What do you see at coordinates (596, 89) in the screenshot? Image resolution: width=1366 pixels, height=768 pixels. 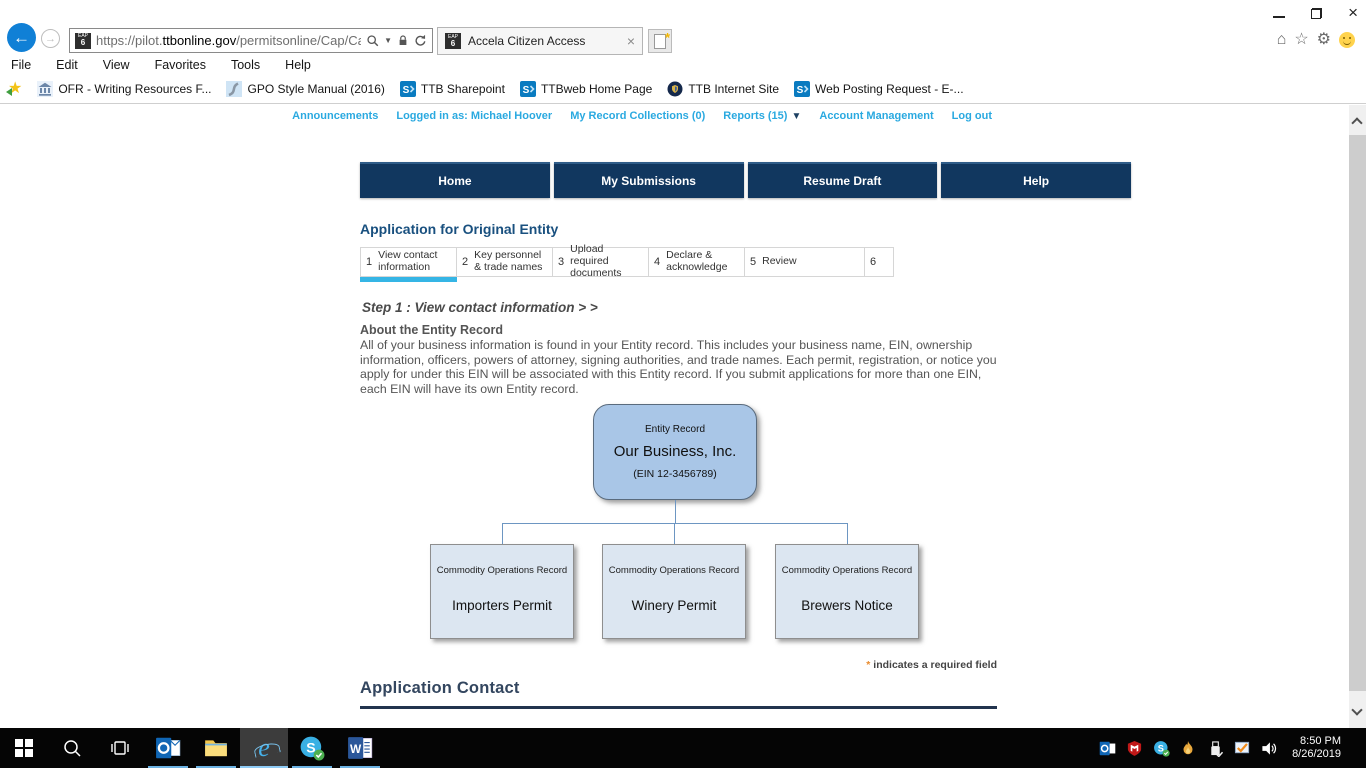 I see `favorite-label: TTBweb Home Page` at bounding box center [596, 89].